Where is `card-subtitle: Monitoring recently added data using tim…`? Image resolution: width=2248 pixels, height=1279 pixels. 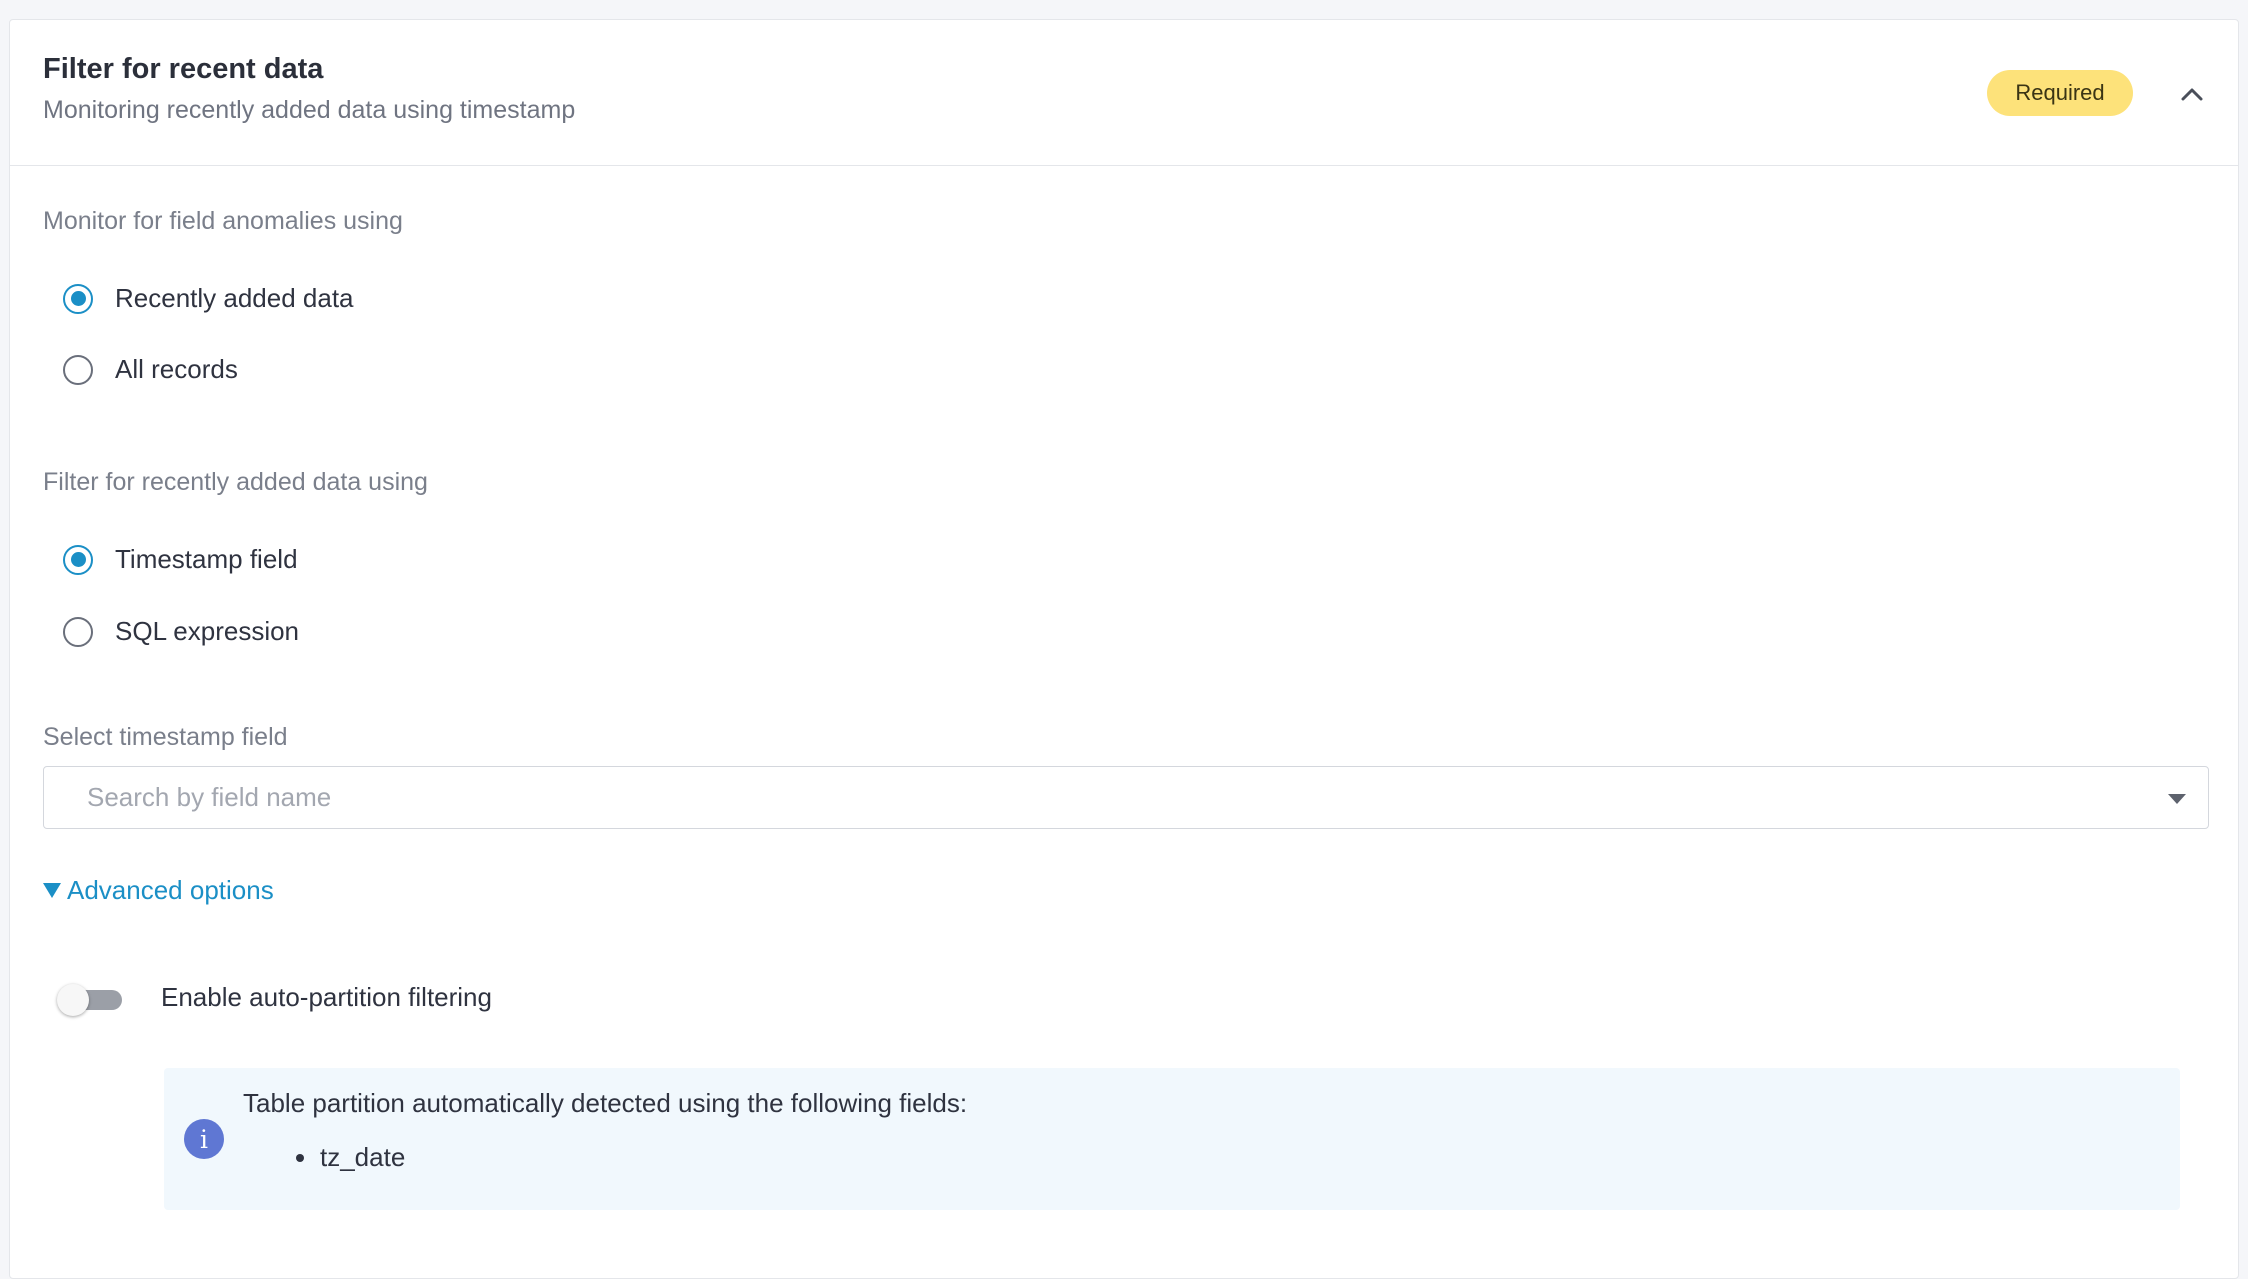 card-subtitle: Monitoring recently added data using tim… is located at coordinates (309, 110).